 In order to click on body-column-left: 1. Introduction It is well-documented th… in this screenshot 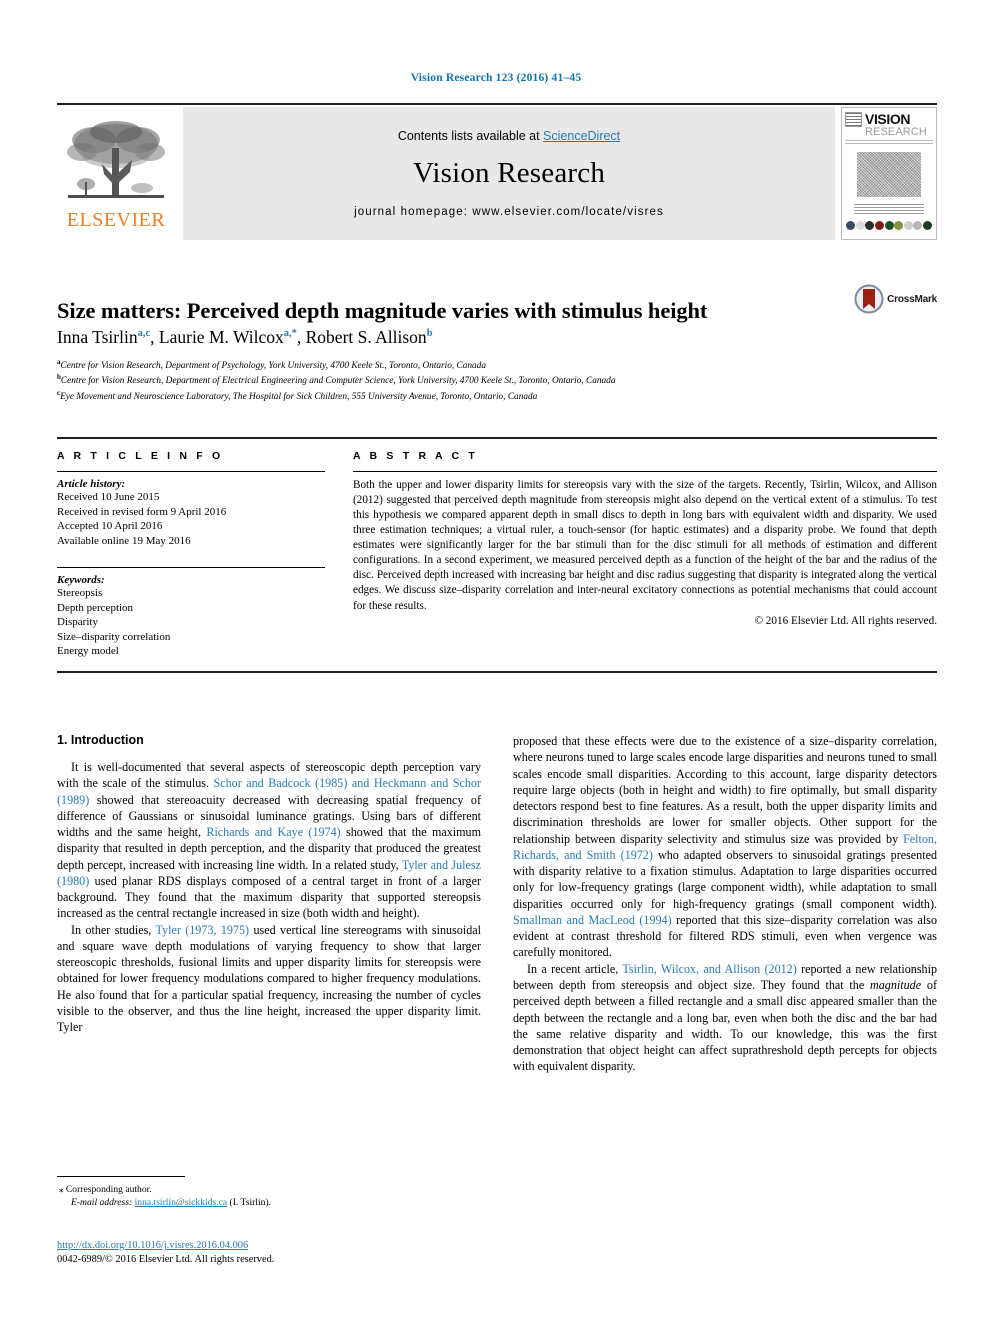, I will do `click(269, 904)`.